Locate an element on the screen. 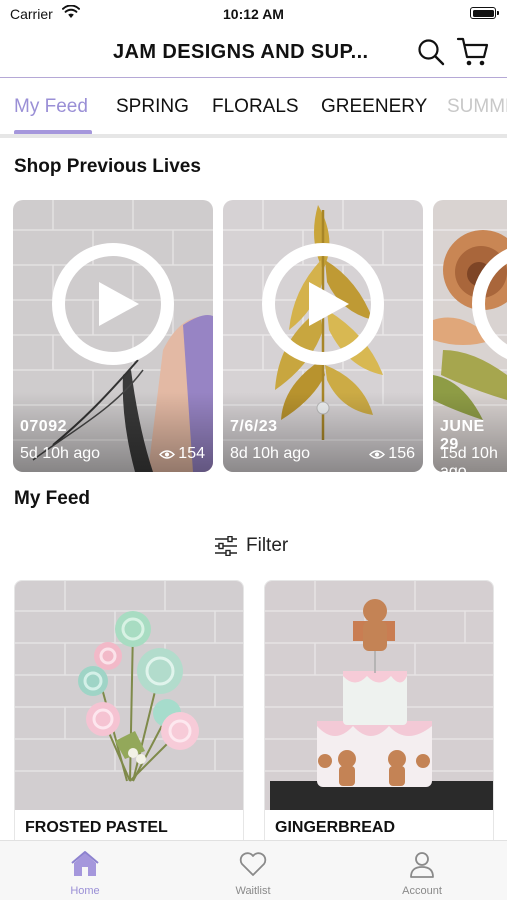 The image size is (507, 900). battery-icon is located at coordinates (484, 13).